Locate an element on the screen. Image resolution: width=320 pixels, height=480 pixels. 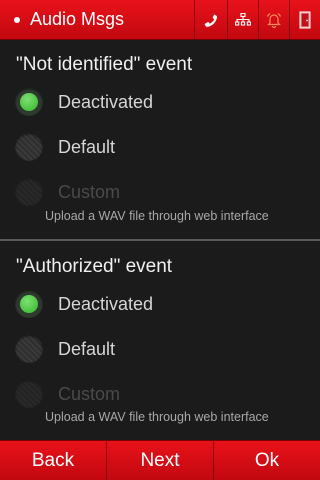
next-button: Next is located at coordinates (159, 460).